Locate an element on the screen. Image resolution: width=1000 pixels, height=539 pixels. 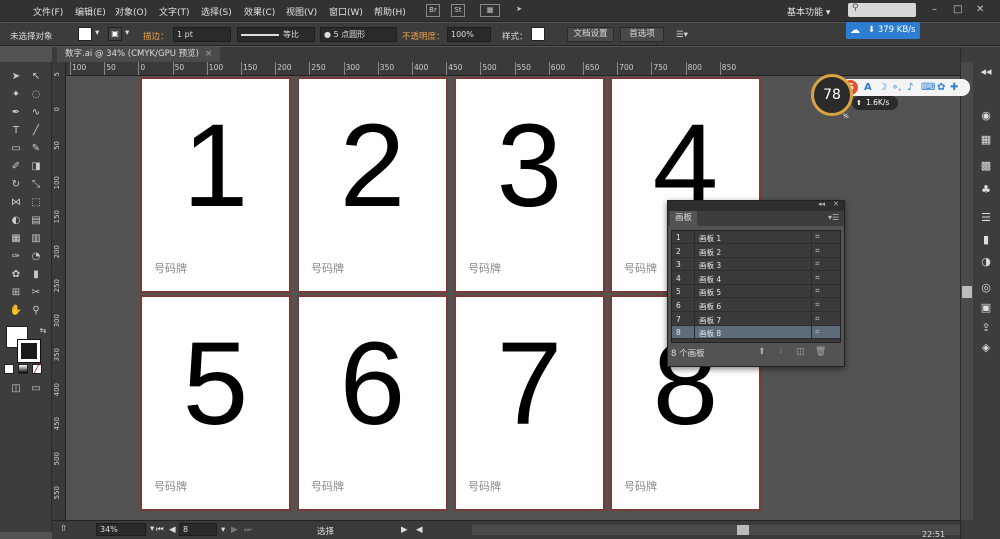
rotate-tool-icon: ↻ is located at coordinates (16, 184).